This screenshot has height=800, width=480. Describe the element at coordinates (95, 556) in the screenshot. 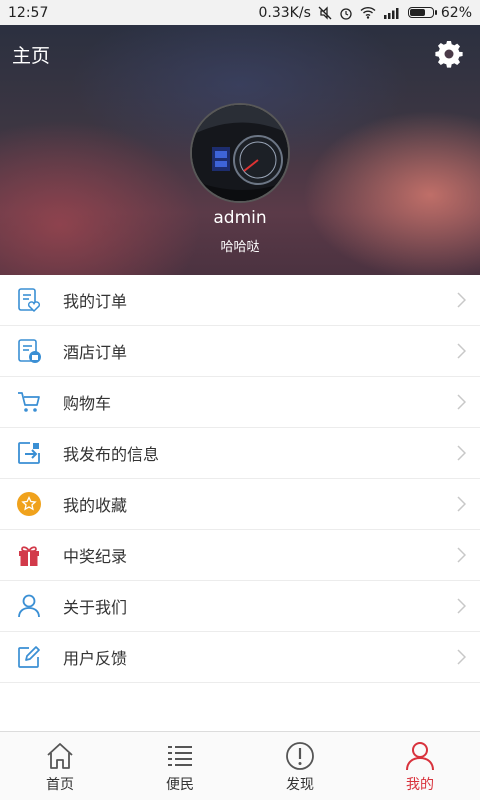

I see `menu-item-label: 中奖纪录` at that location.